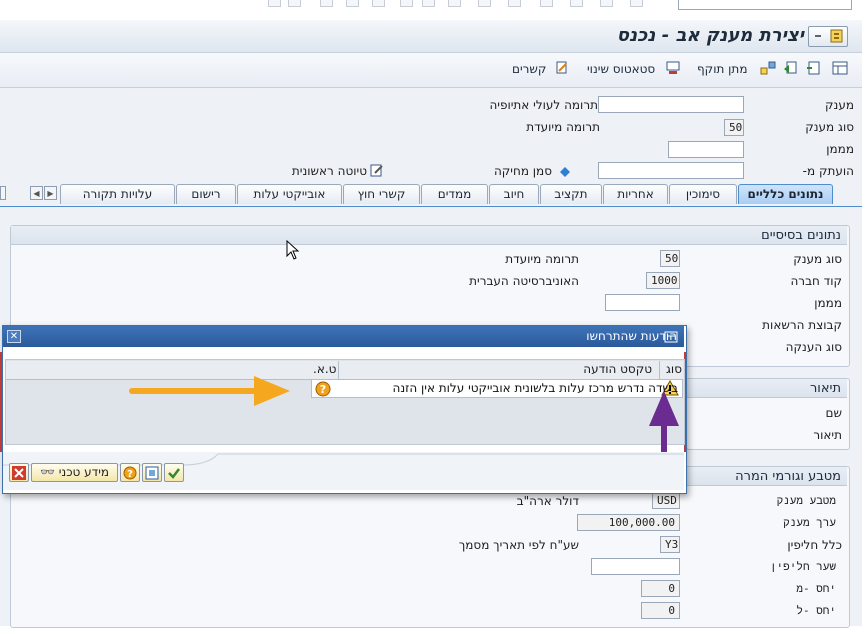 This screenshot has width=862, height=628. I want to click on help-button: ?, so click(130, 472).